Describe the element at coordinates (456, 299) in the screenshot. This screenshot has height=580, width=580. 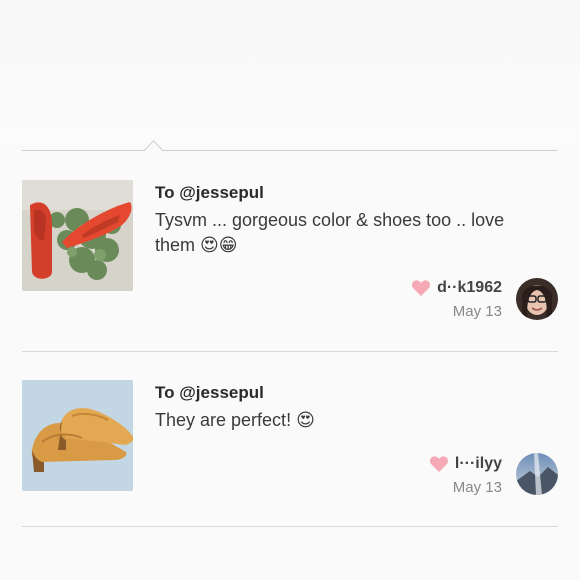
I see `comment-meta: d··k1962 May 13` at that location.